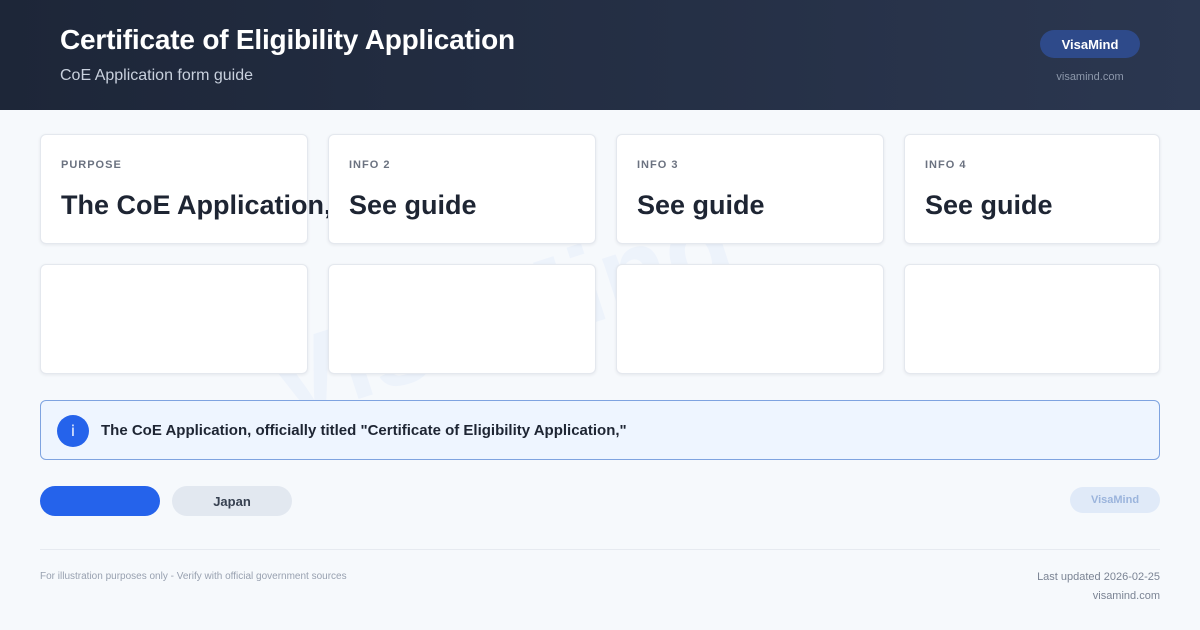 Image resolution: width=1200 pixels, height=630 pixels. I want to click on card-label: INFO 4, so click(946, 165).